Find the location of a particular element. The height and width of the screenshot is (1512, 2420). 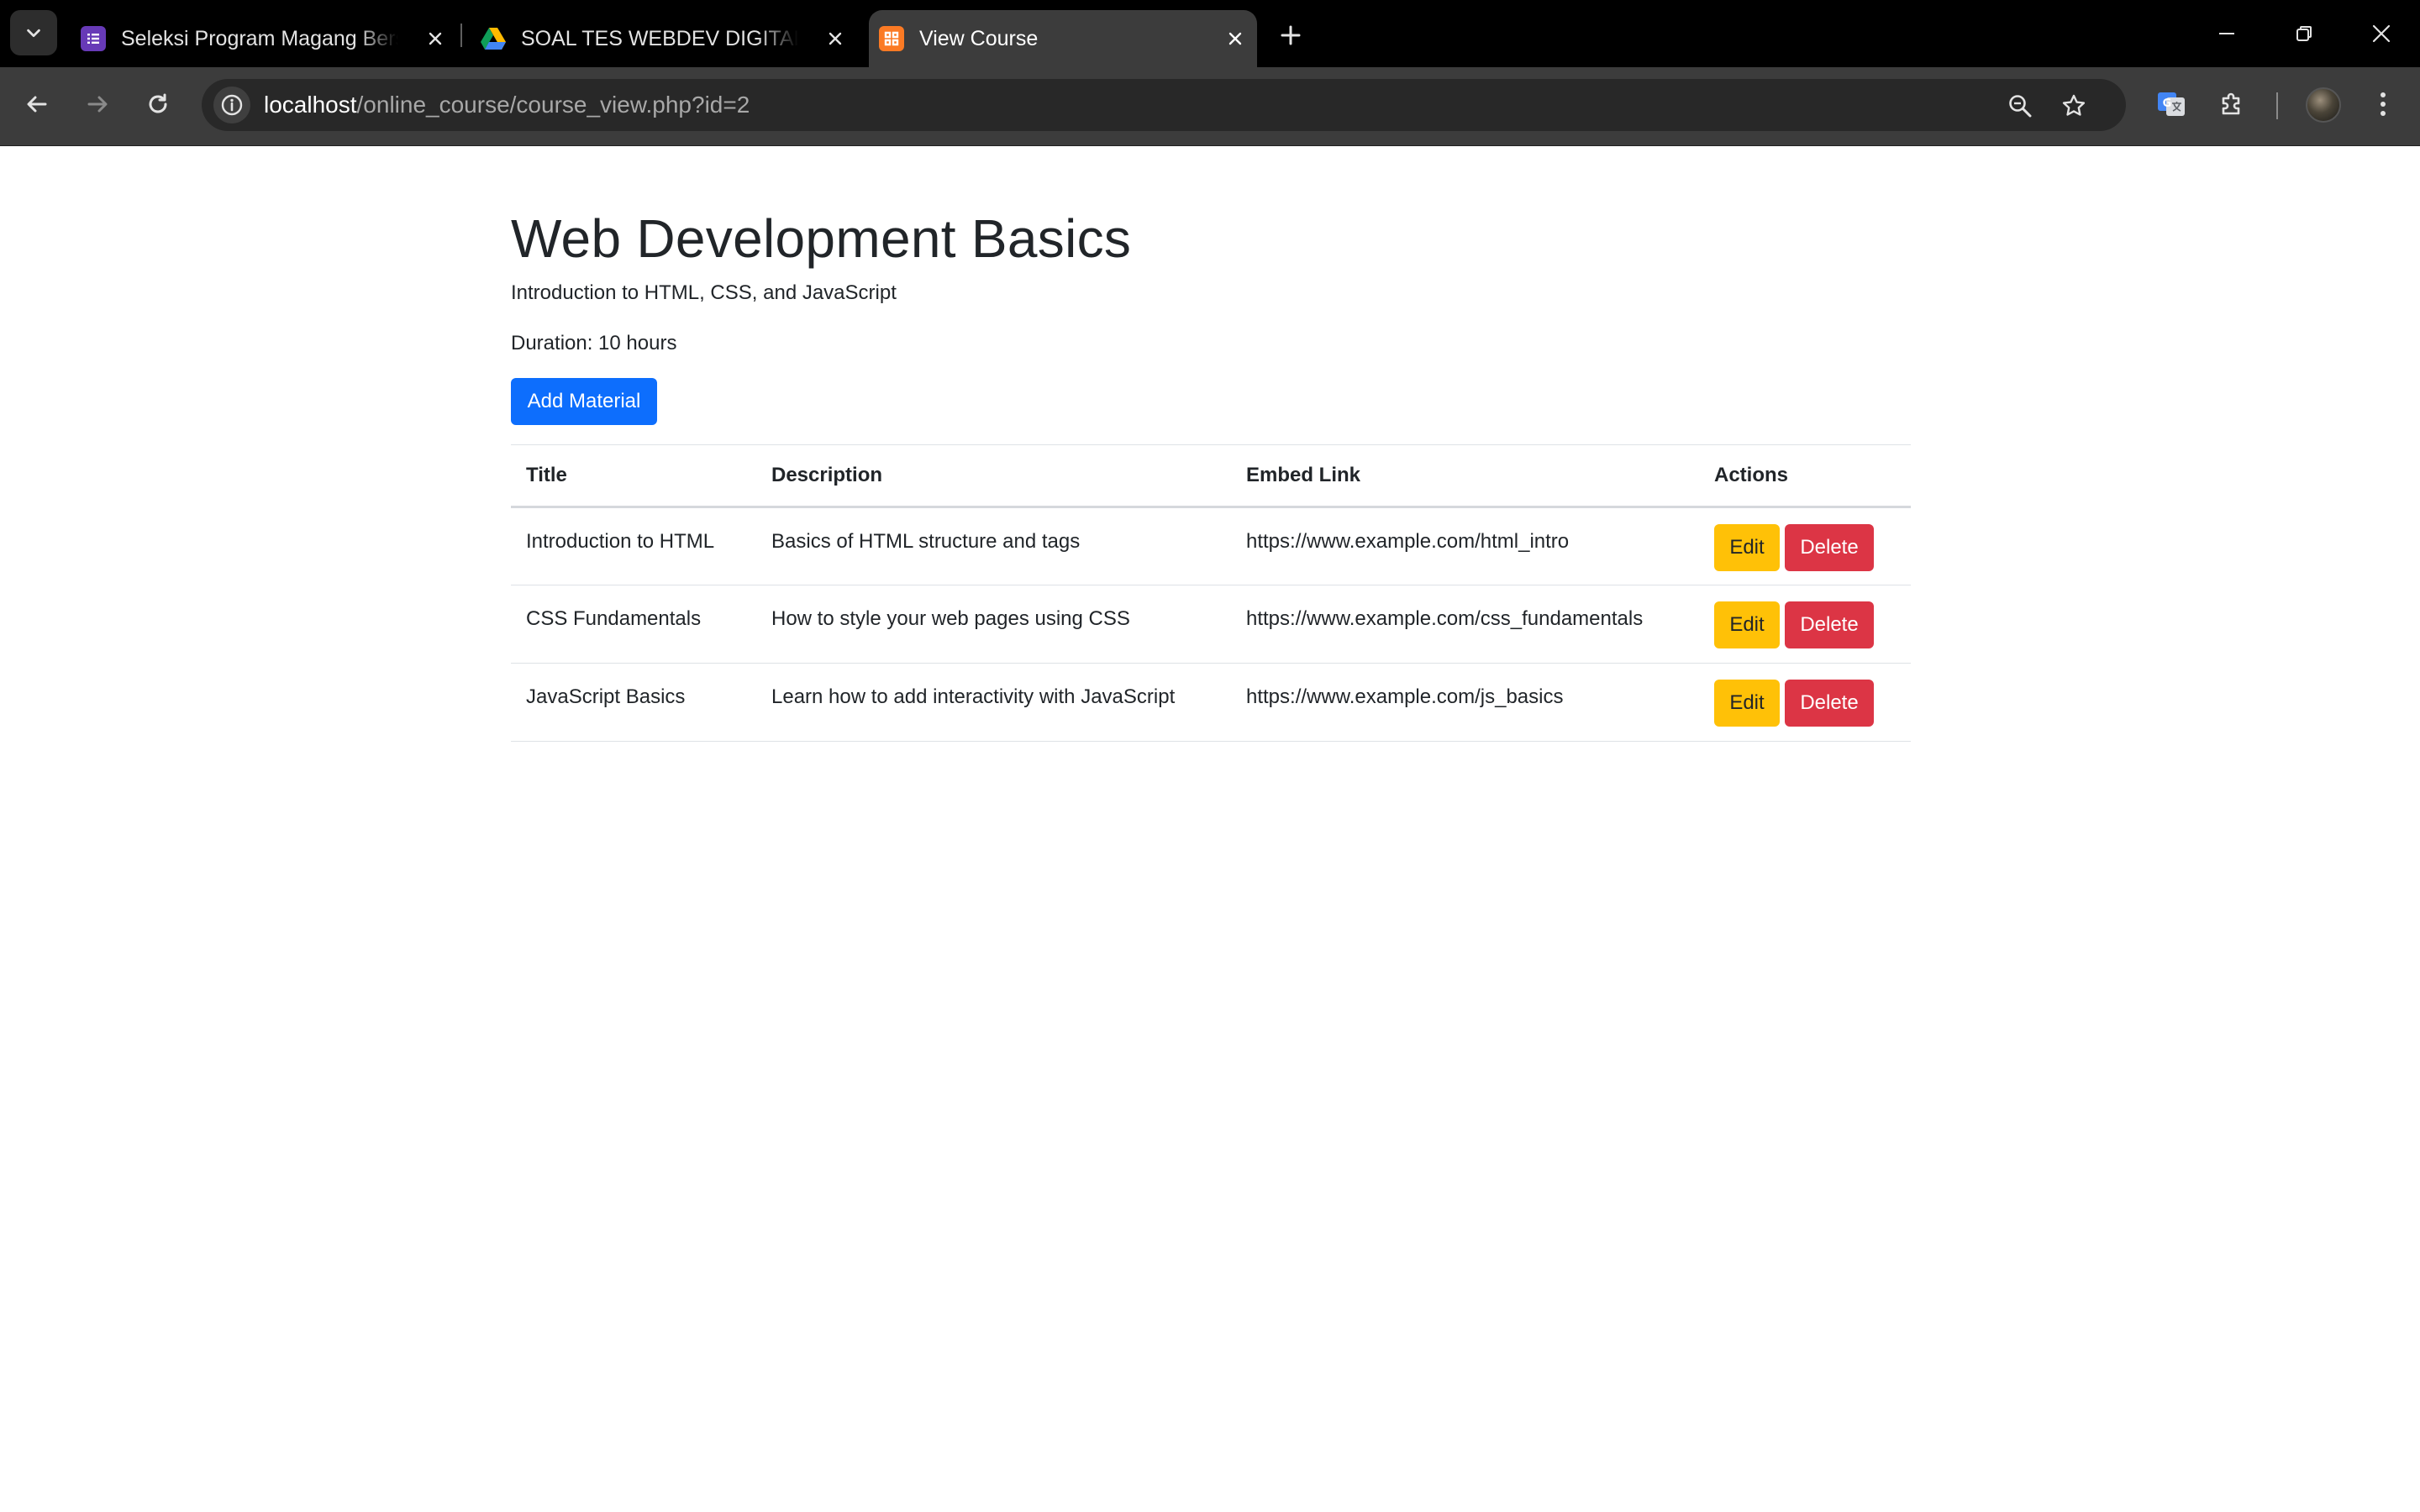

minimize-button is located at coordinates (2226, 33).